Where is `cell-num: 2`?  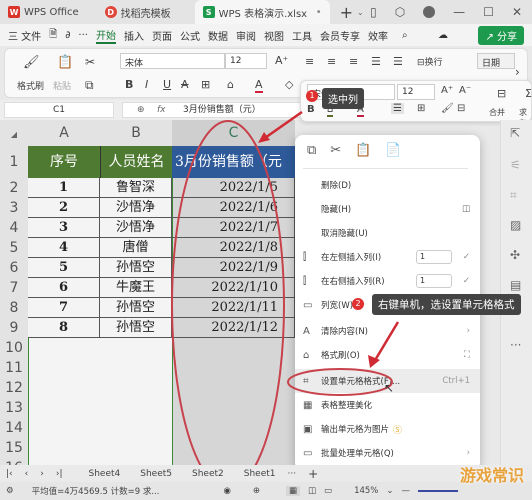
cell-num: 2 is located at coordinates (64, 208).